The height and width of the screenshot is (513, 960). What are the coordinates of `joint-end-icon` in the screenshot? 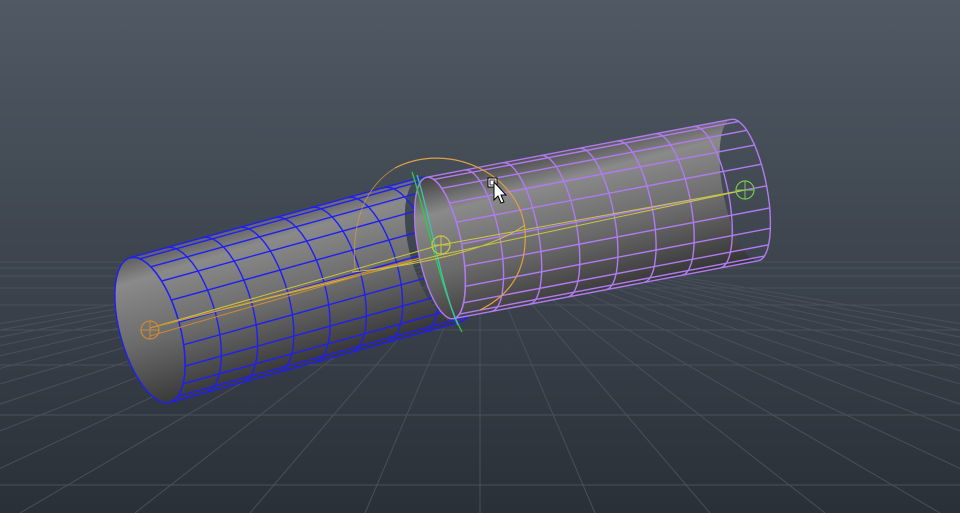 It's located at (745, 190).